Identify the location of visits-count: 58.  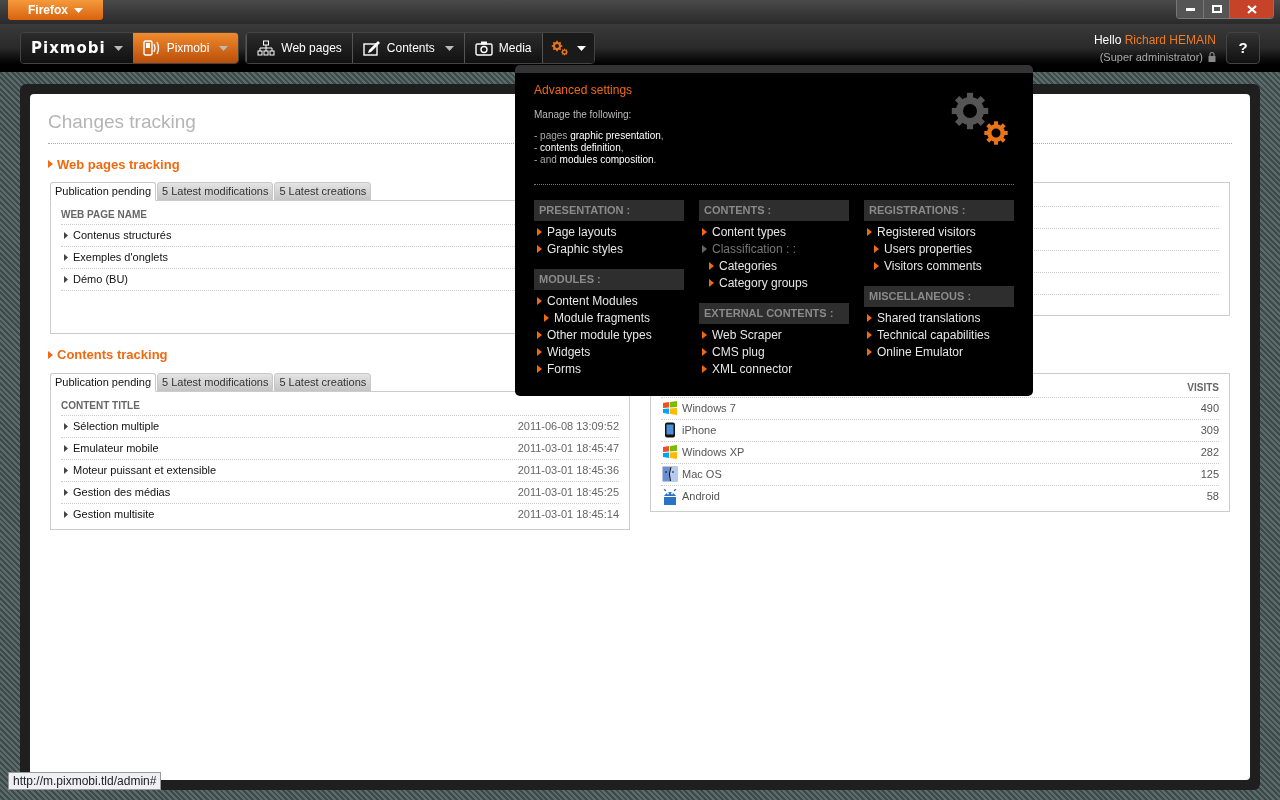
(1212, 497).